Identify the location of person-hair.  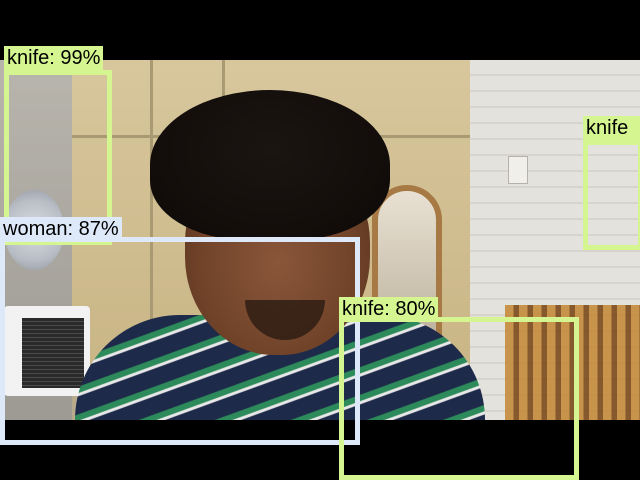
(270, 165).